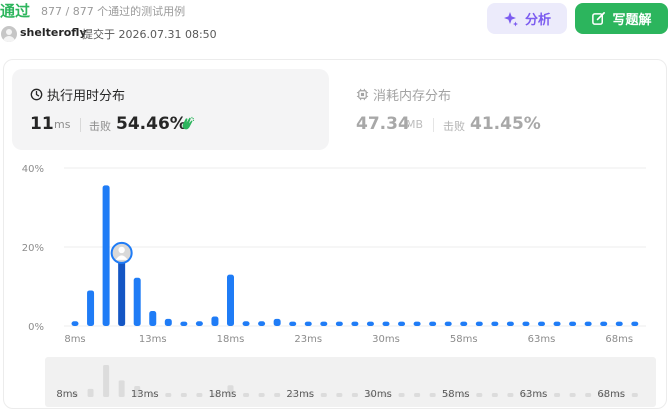 This screenshot has height=414, width=672. Describe the element at coordinates (386, 339) in the screenshot. I see `x-tick-label: 30ms` at that location.